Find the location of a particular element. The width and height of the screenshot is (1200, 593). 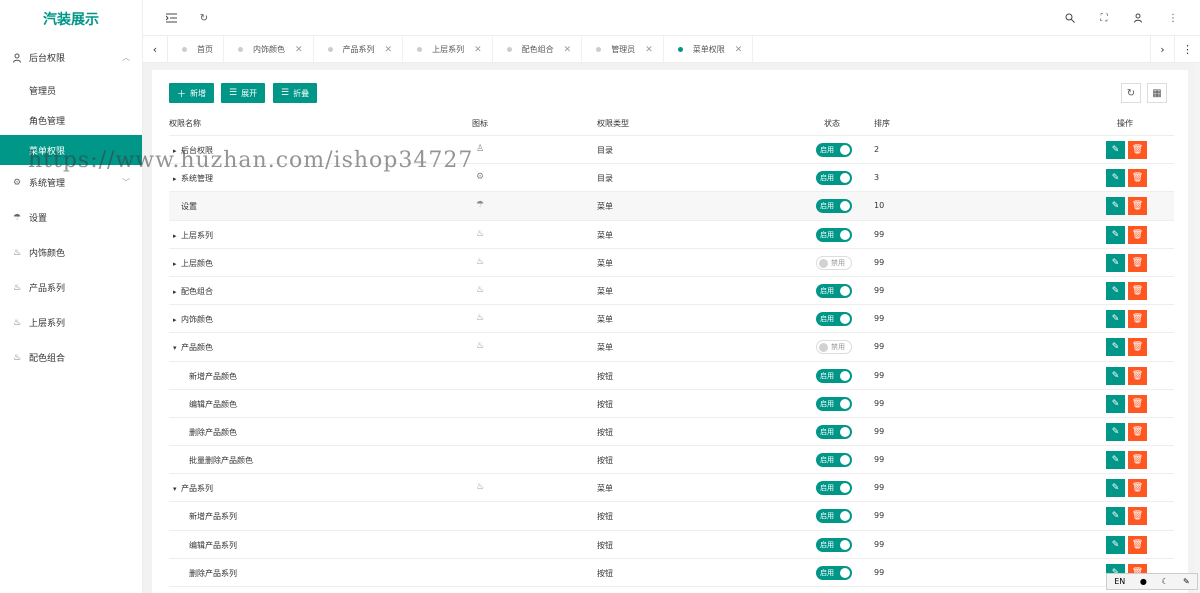

more-vertical-icon: ⋮ is located at coordinates (1173, 18).